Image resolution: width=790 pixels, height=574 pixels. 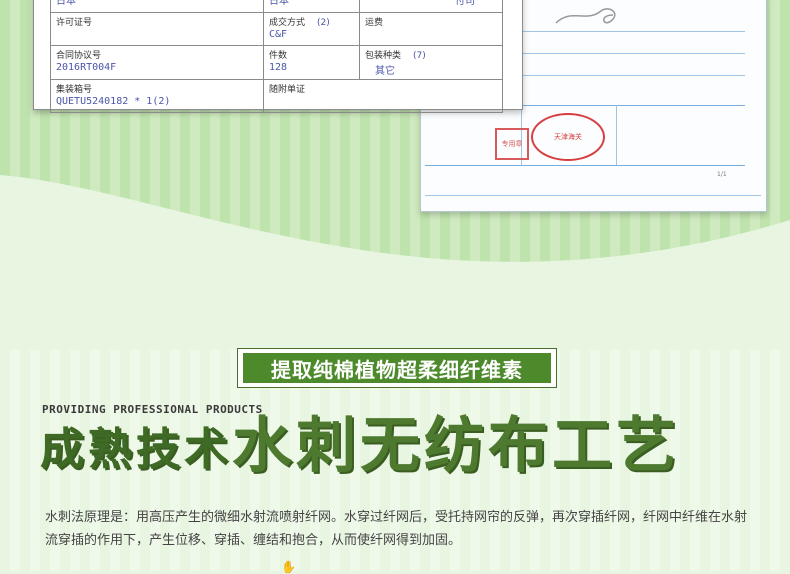 What do you see at coordinates (113, 101) in the screenshot?
I see `container-value: QUETU5240182 * 1(2)` at bounding box center [113, 101].